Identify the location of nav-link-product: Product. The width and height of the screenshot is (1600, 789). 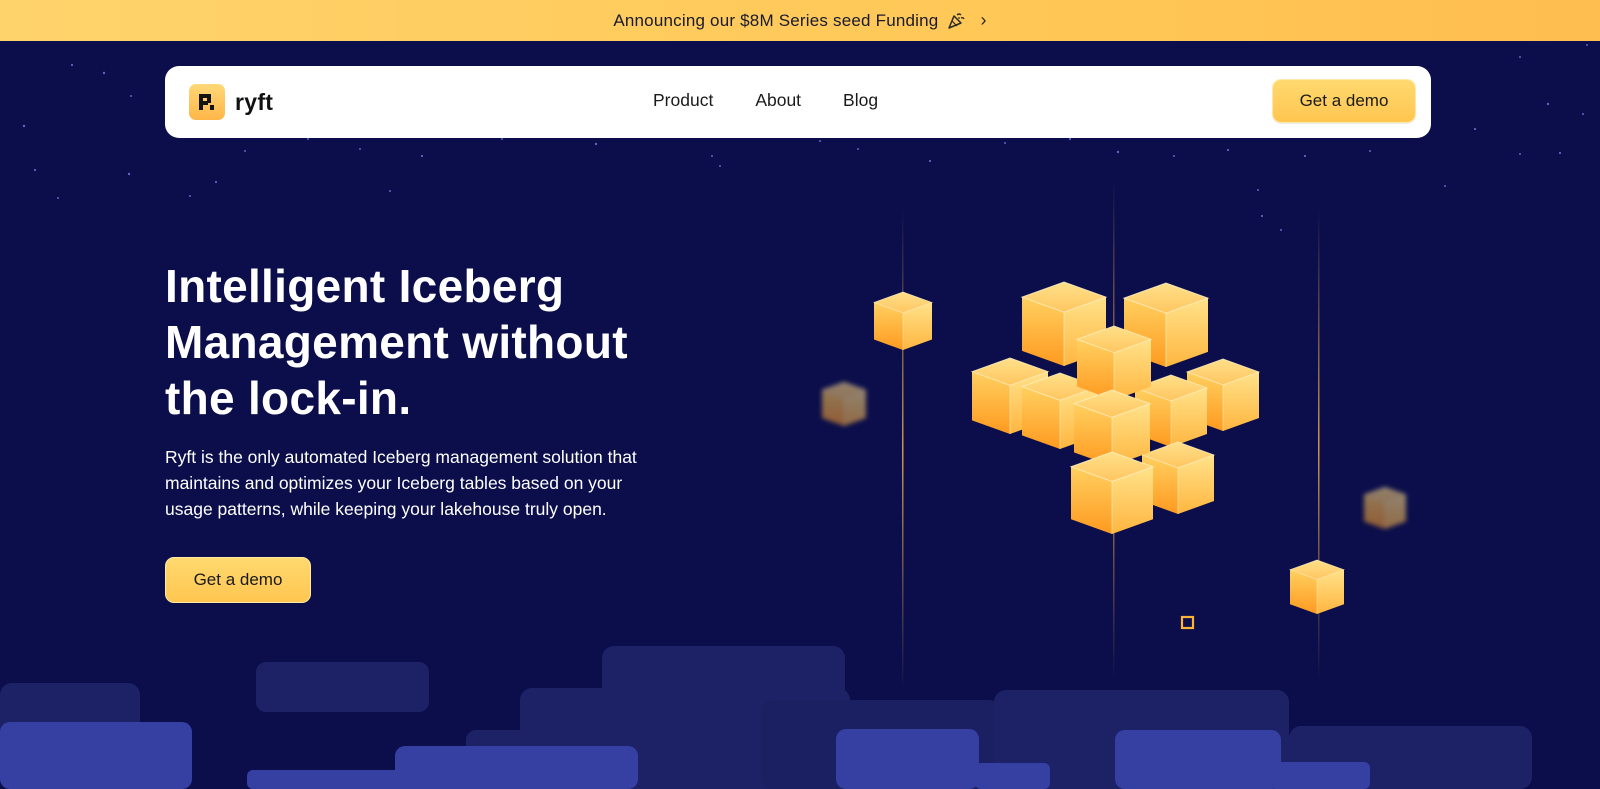
(683, 100).